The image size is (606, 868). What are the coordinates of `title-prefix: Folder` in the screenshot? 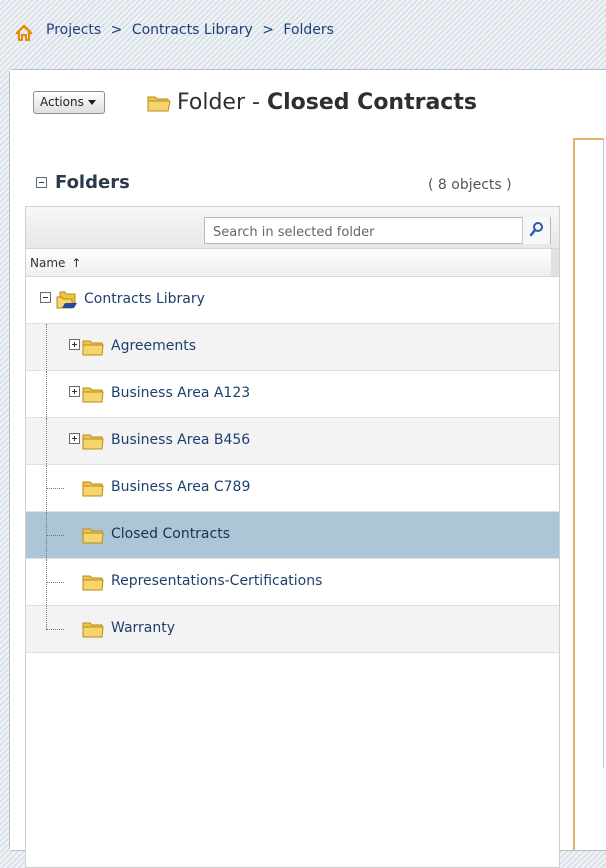 It's located at (211, 102).